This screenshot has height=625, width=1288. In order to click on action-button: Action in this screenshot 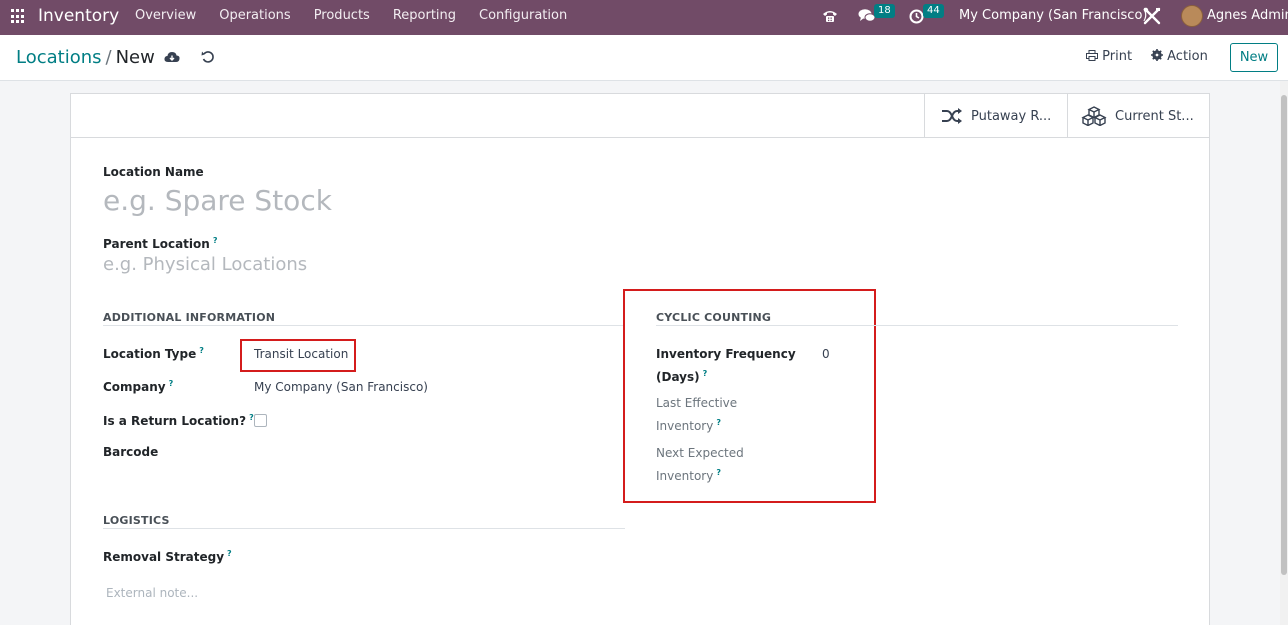, I will do `click(1179, 56)`.